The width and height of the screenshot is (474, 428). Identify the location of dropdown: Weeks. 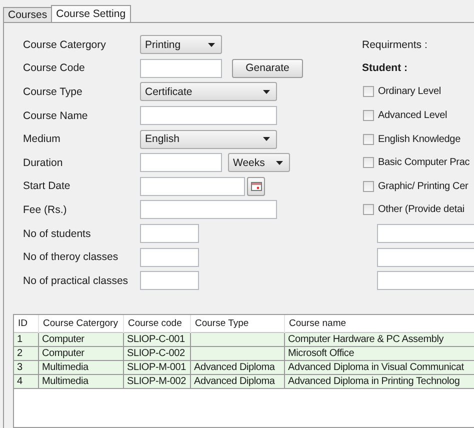
(259, 162).